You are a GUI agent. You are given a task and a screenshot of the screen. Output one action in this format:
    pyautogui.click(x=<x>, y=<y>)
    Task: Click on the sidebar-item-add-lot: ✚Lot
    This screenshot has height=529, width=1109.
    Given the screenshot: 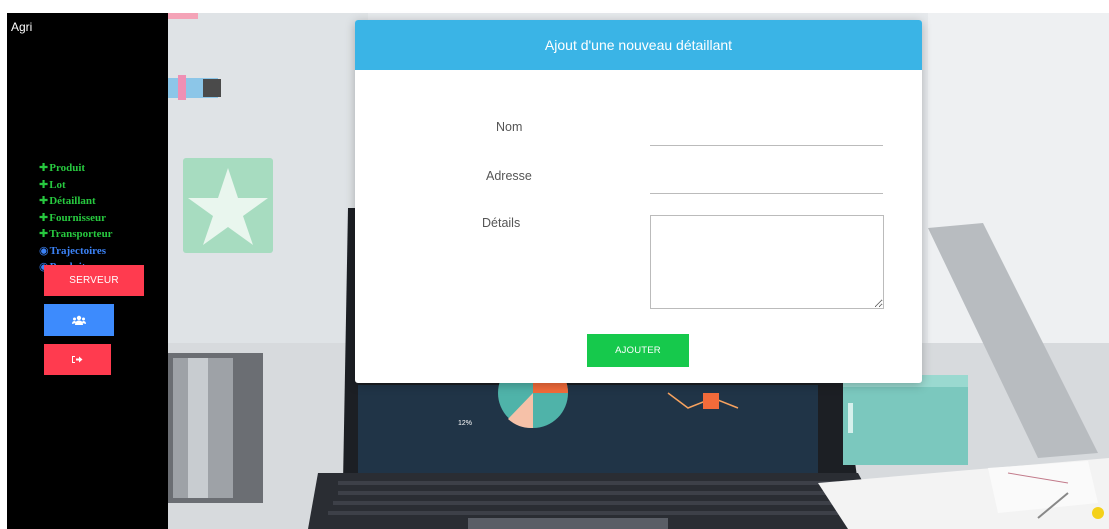 What is the action you would take?
    pyautogui.click(x=76, y=185)
    